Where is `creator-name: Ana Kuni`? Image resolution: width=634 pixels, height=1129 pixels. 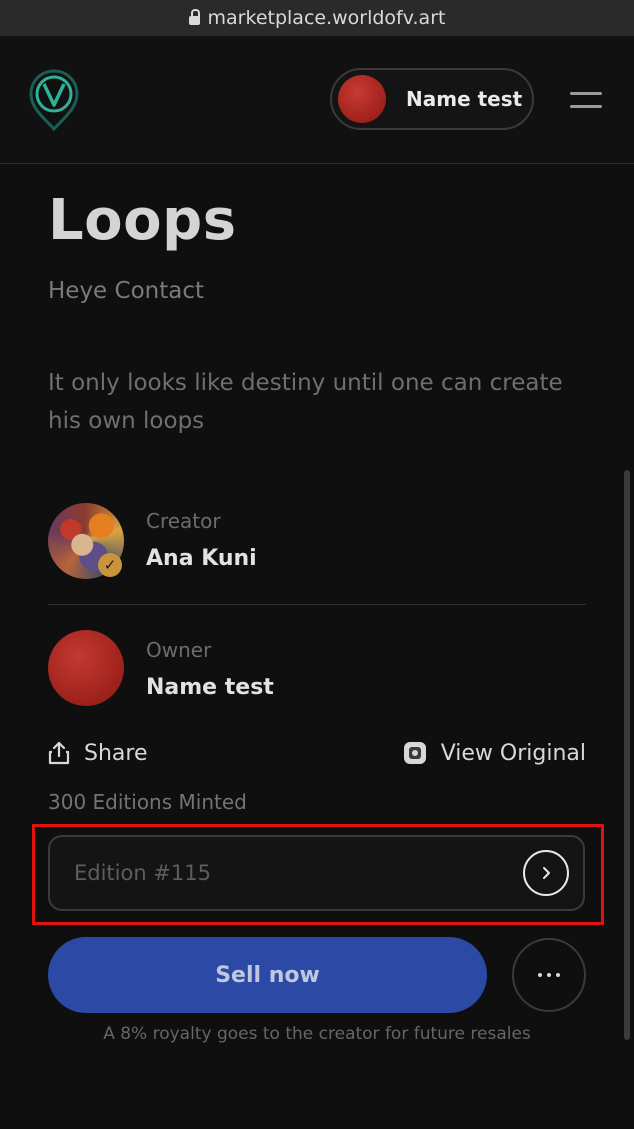
creator-name: Ana Kuni is located at coordinates (201, 558).